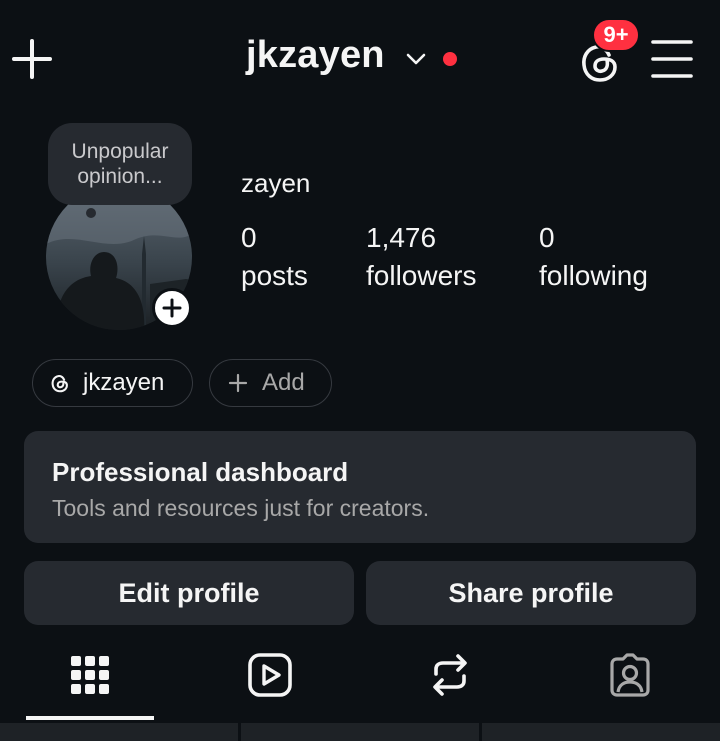 This screenshot has width=720, height=741. What do you see at coordinates (124, 382) in the screenshot?
I see `threads-handle: jkzayen` at bounding box center [124, 382].